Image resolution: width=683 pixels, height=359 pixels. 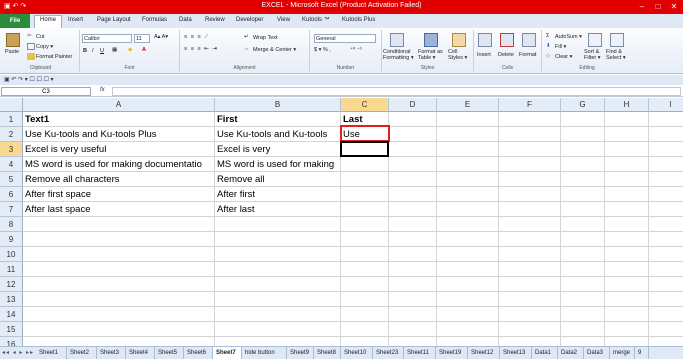 I want to click on find-select-button: Find & Select ▾, so click(x=618, y=55).